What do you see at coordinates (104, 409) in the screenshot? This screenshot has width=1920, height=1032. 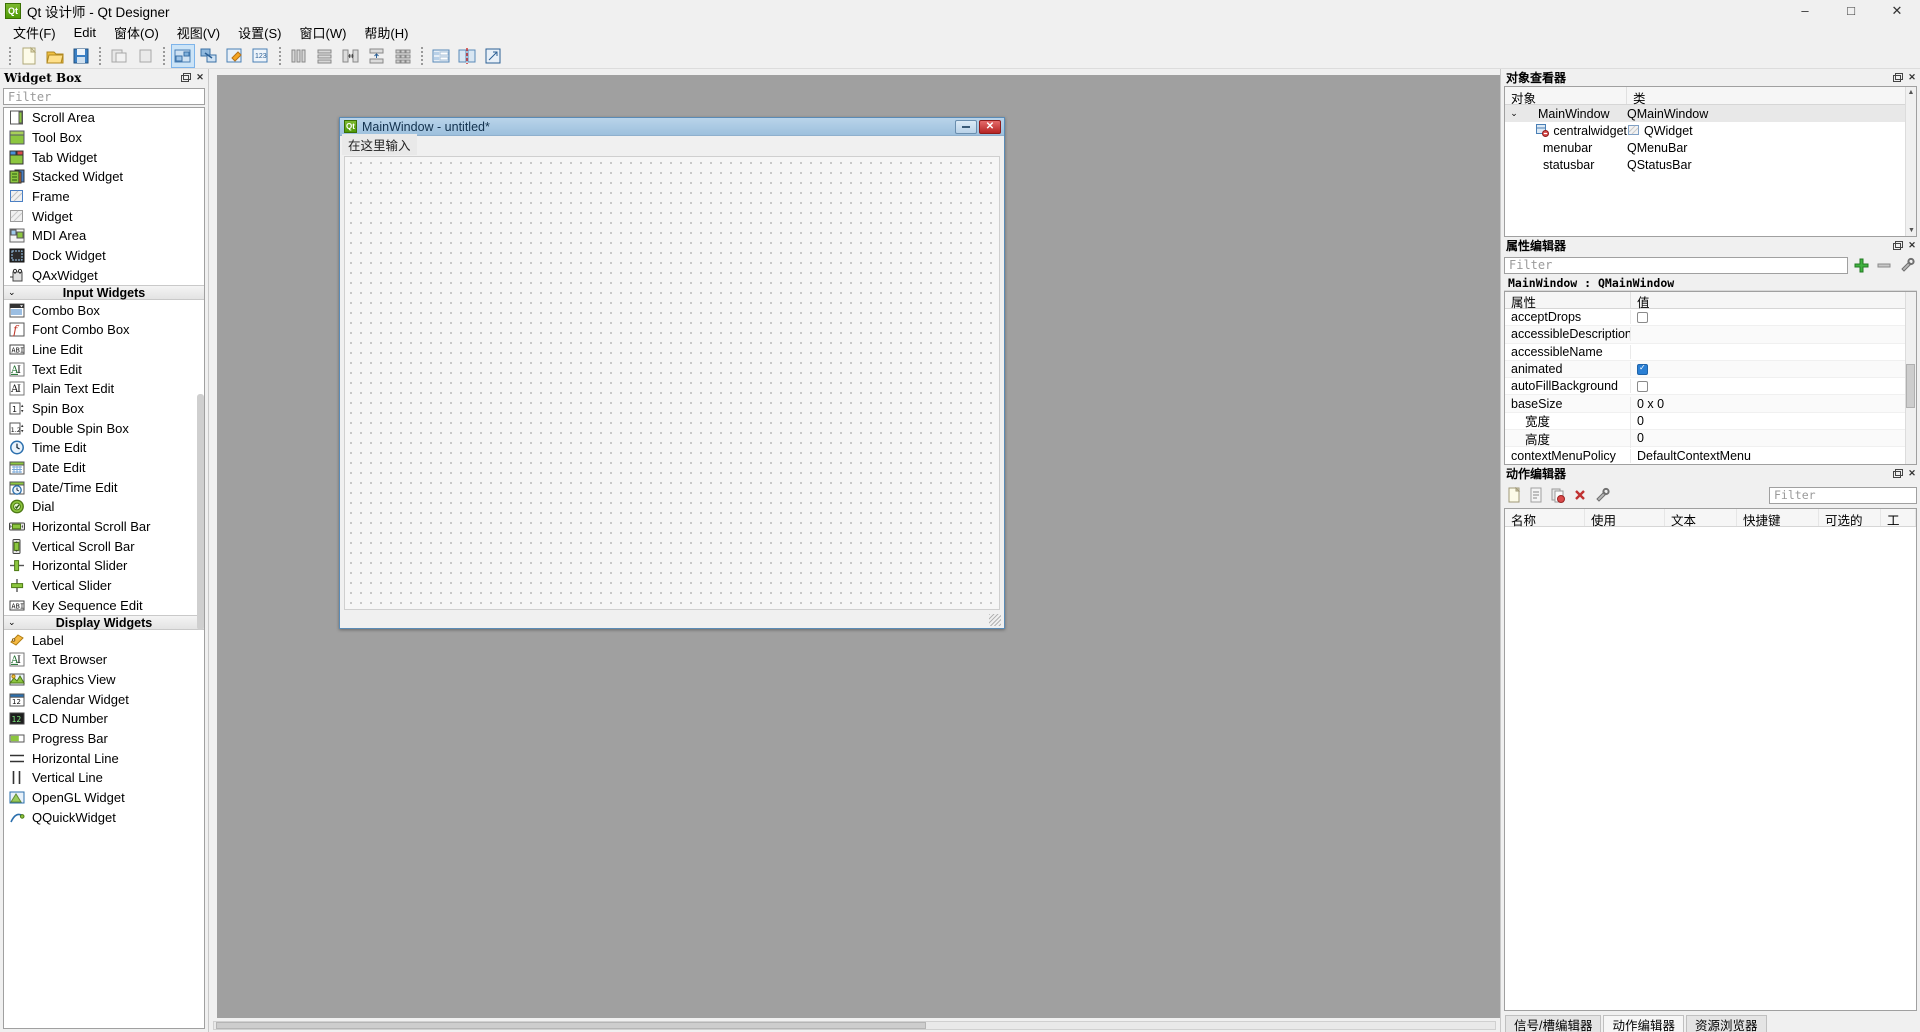 I see `widget-box-item: 1 Spin Box` at bounding box center [104, 409].